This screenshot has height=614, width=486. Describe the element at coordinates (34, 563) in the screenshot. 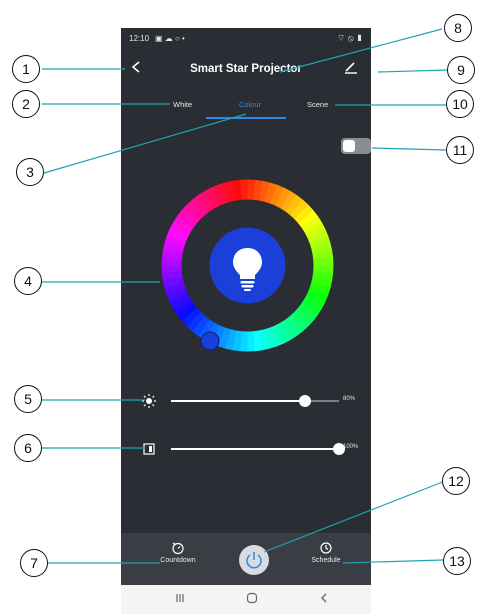

I see `callout-7: 7` at that location.